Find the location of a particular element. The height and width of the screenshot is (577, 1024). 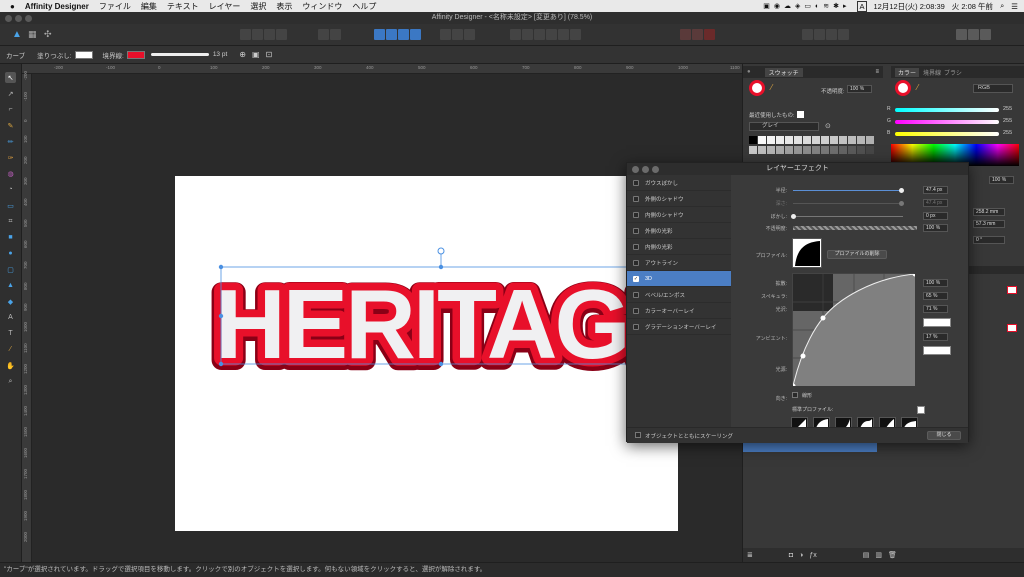

menu-app: Affinity Designer is located at coordinates (57, 6).